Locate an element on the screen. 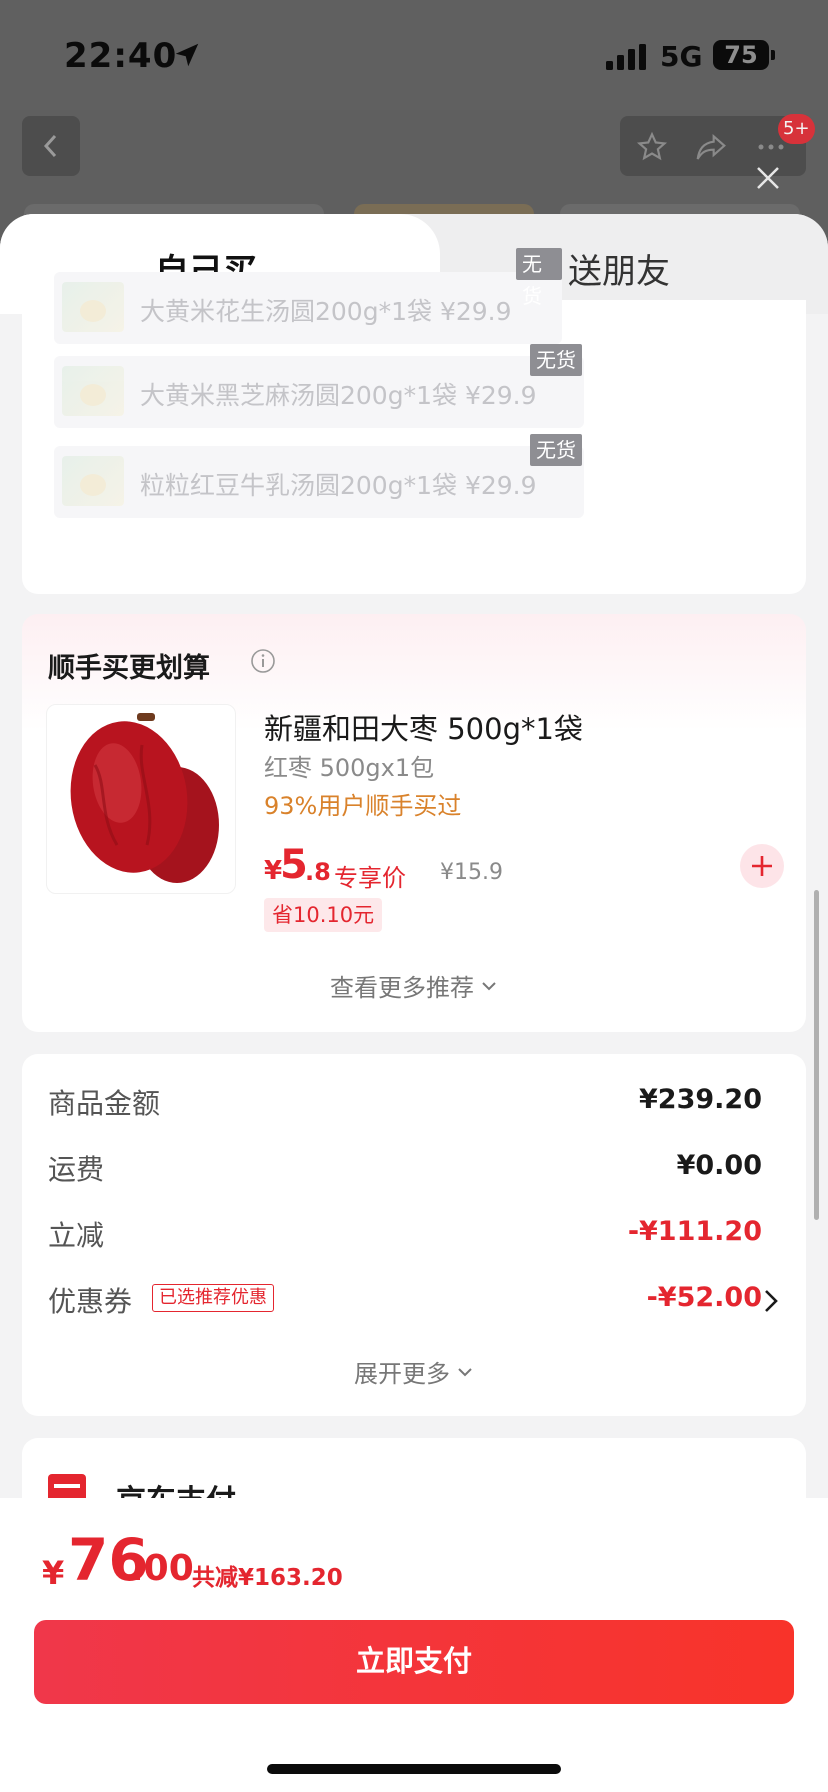 This screenshot has height=1792, width=828. product-buy-stat: 93%用户顺手买过 is located at coordinates (363, 806).